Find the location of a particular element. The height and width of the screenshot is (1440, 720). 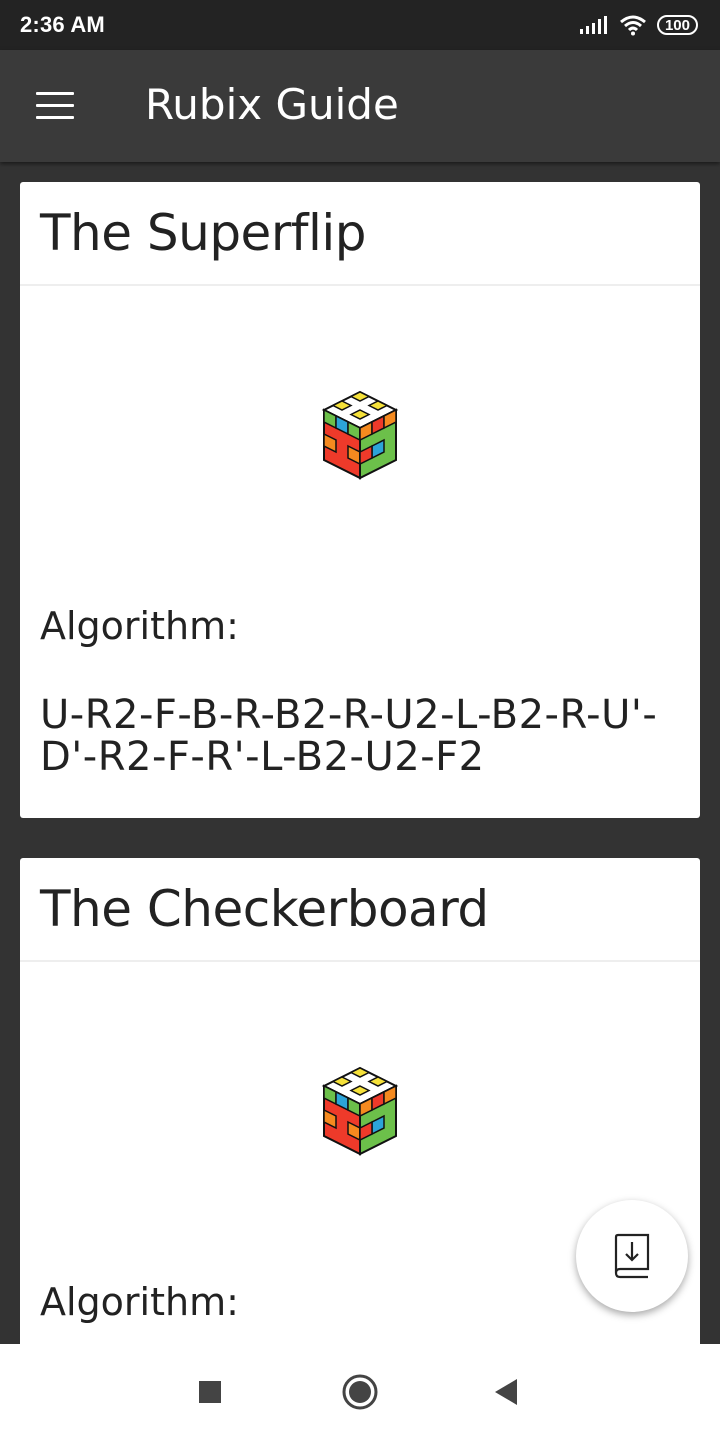

status-icons: 100 is located at coordinates (638, 25).